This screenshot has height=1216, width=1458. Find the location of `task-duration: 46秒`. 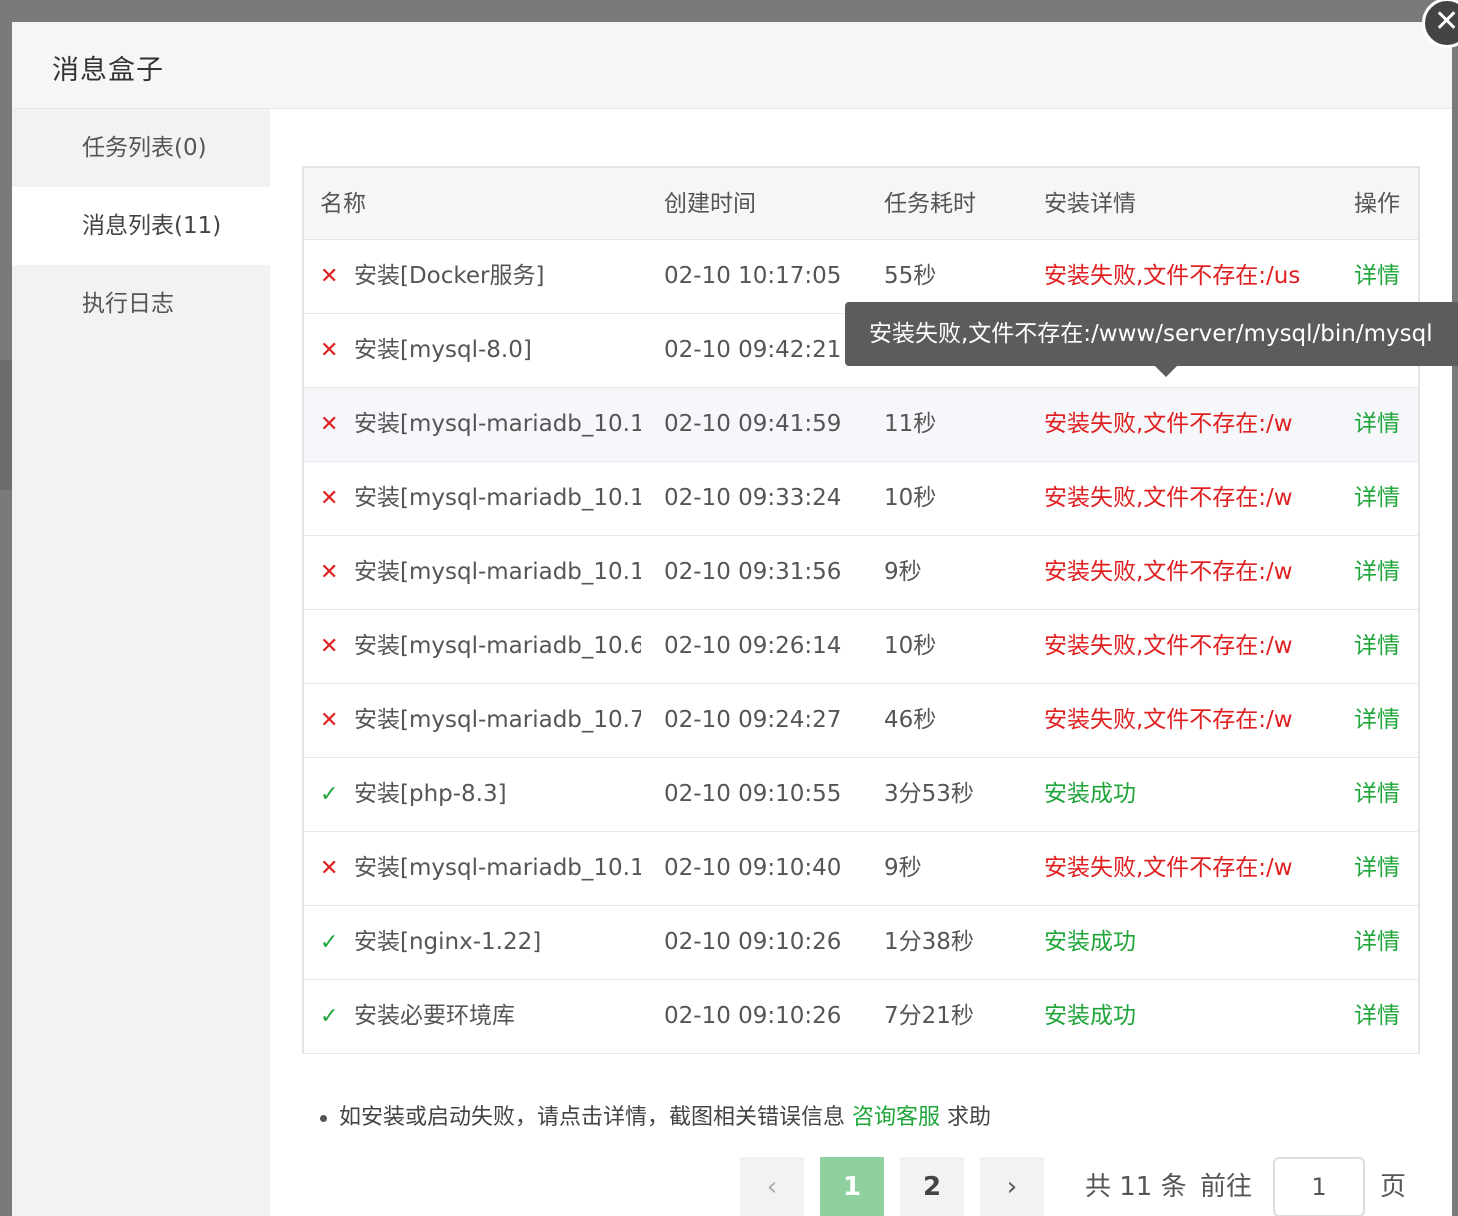

task-duration: 46秒 is located at coordinates (910, 720).